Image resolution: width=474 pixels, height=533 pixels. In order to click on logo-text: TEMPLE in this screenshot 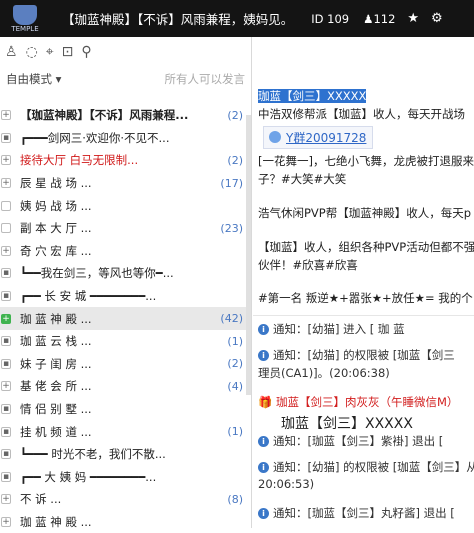, I will do `click(25, 28)`.